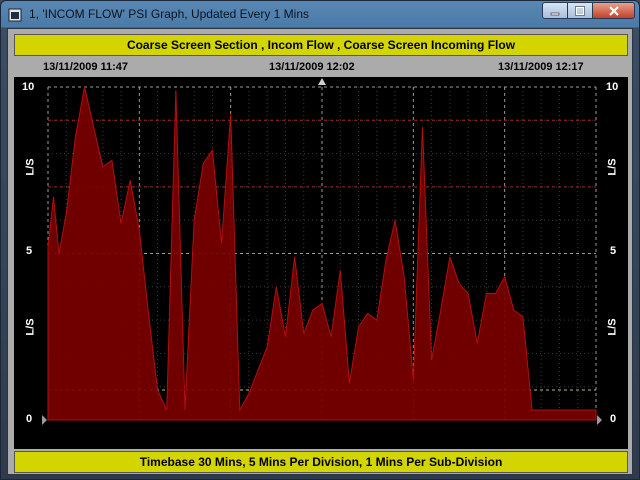 The image size is (640, 480). What do you see at coordinates (612, 327) in the screenshot?
I see `y-right-unit-lower: L/S` at bounding box center [612, 327].